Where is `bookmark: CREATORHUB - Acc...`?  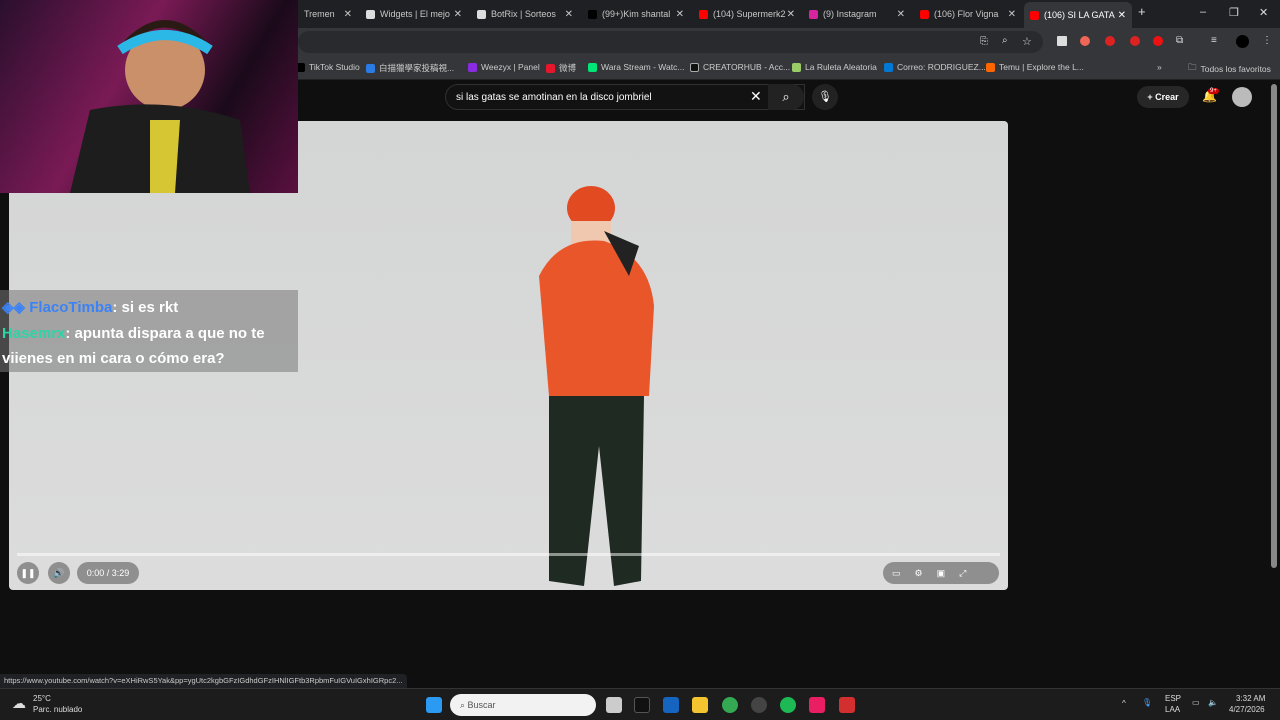 bookmark: CREATORHUB - Acc... is located at coordinates (740, 67).